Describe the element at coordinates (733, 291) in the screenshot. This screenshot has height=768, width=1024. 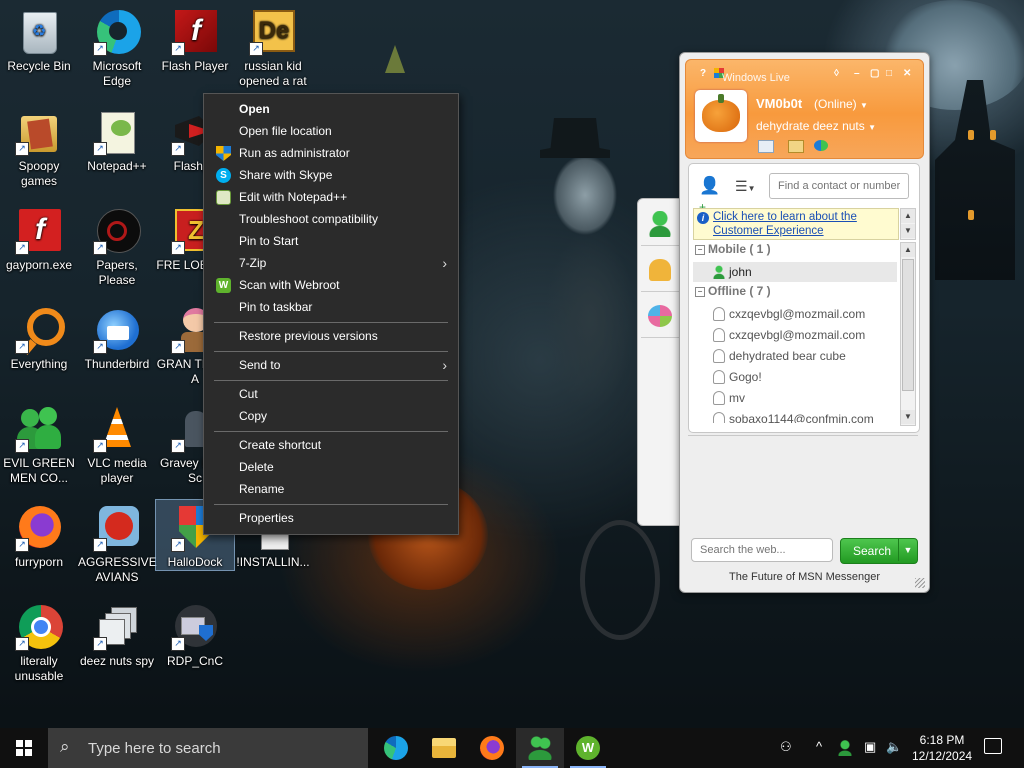
I see `group-header-offline: − Offline ( 7 )` at that location.